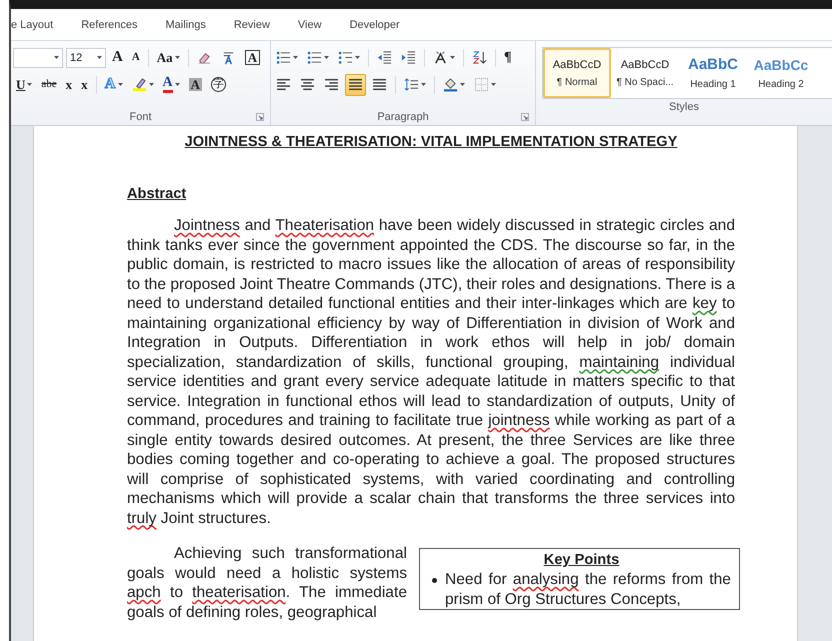 This screenshot has height=641, width=832. Describe the element at coordinates (440, 57) in the screenshot. I see `letter-spacing-icon` at that location.